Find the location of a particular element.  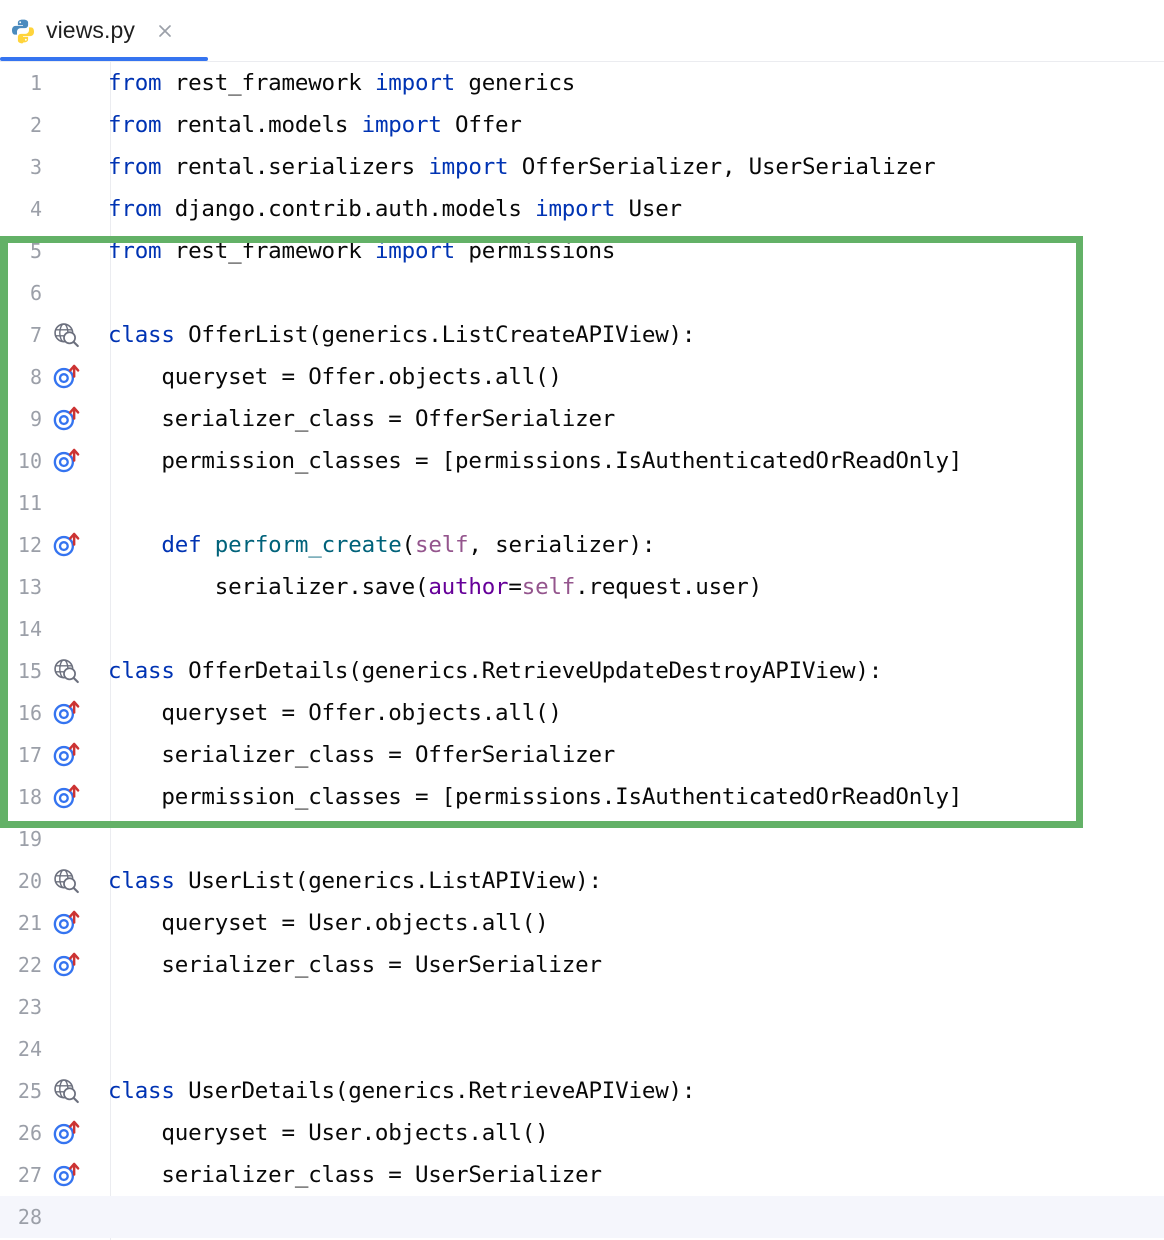

code-line: 27 serializer_class = UserSerializer is located at coordinates (582, 1175).